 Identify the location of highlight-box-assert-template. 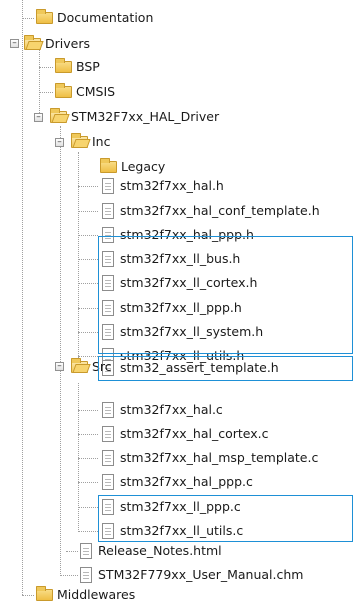
(225, 368).